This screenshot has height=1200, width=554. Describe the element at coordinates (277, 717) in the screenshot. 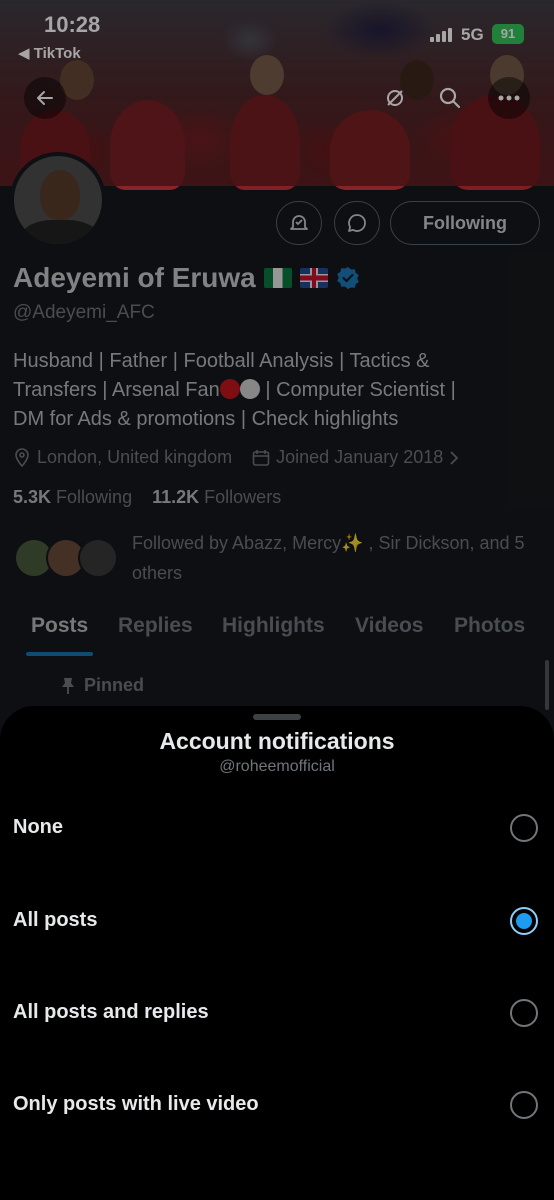

I see `sheet-drag-handle` at that location.